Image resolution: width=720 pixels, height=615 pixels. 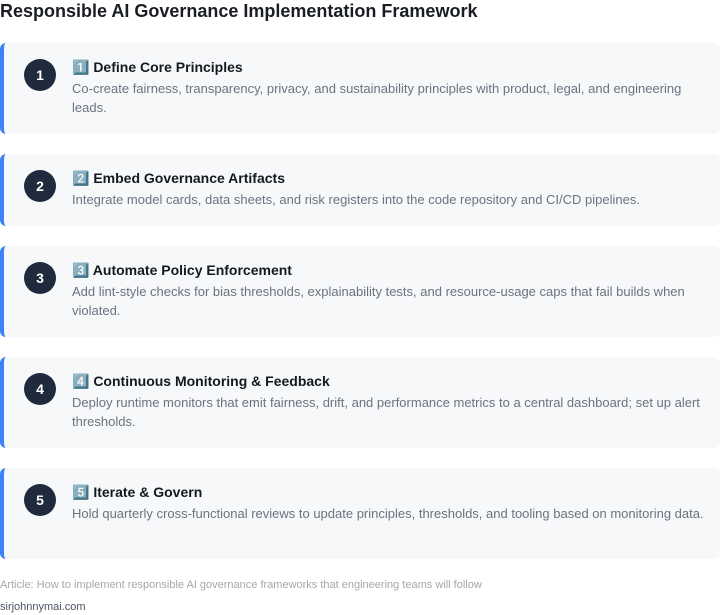 I want to click on step-title: 5️⃣ Iterate & Govern, so click(x=137, y=492).